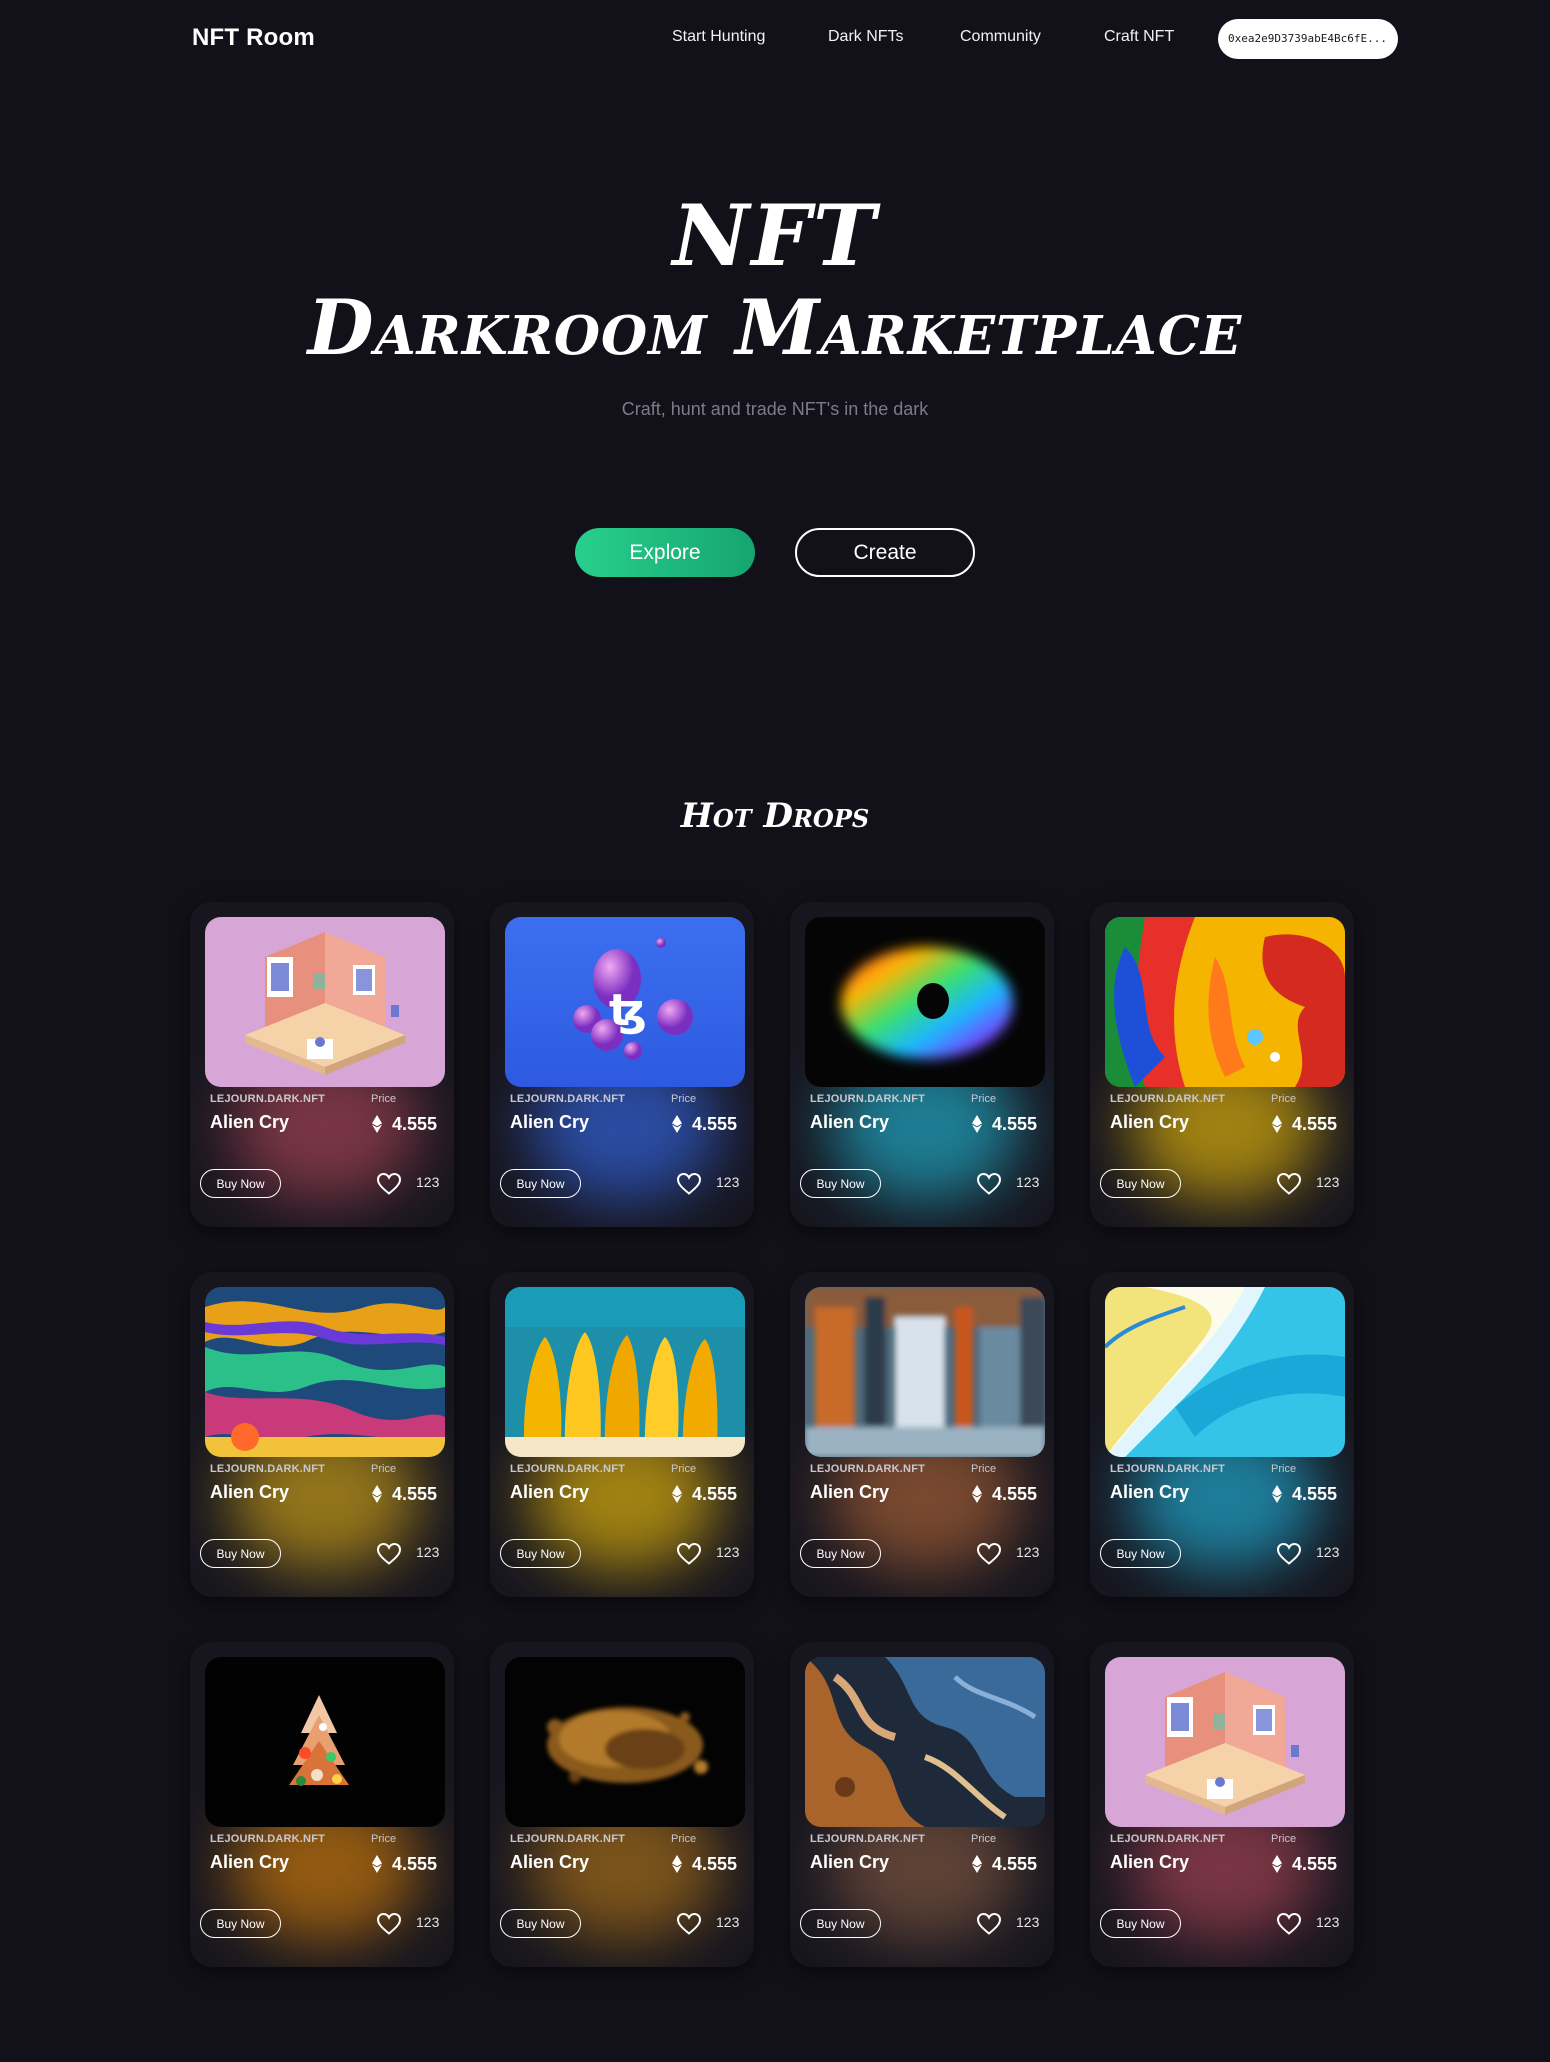  What do you see at coordinates (775, 409) in the screenshot?
I see `hero-subtitle: Craft, hunt and trade NFT's in the dark` at bounding box center [775, 409].